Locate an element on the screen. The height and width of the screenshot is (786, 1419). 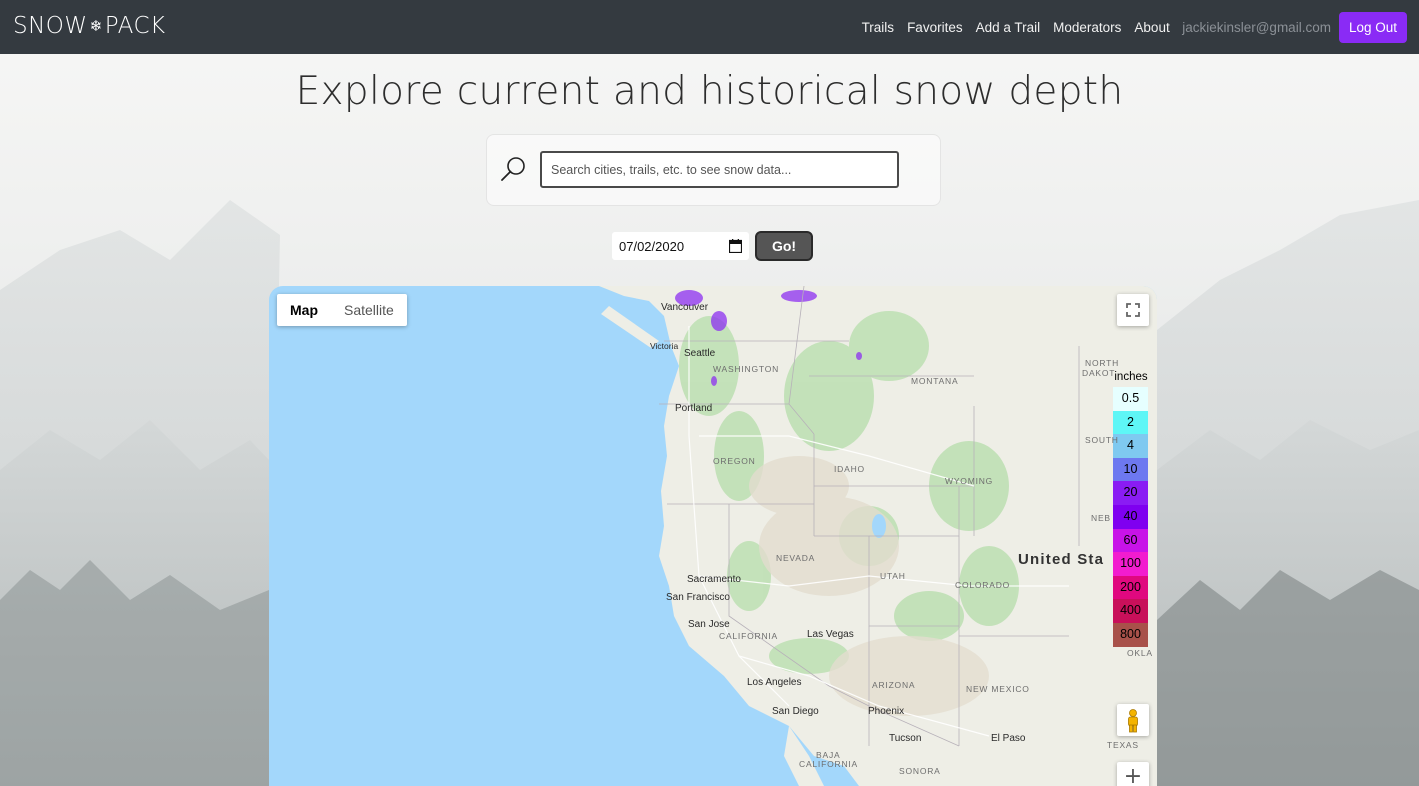
user-email: jackiekinsler@gmail.com is located at coordinates (1256, 27).